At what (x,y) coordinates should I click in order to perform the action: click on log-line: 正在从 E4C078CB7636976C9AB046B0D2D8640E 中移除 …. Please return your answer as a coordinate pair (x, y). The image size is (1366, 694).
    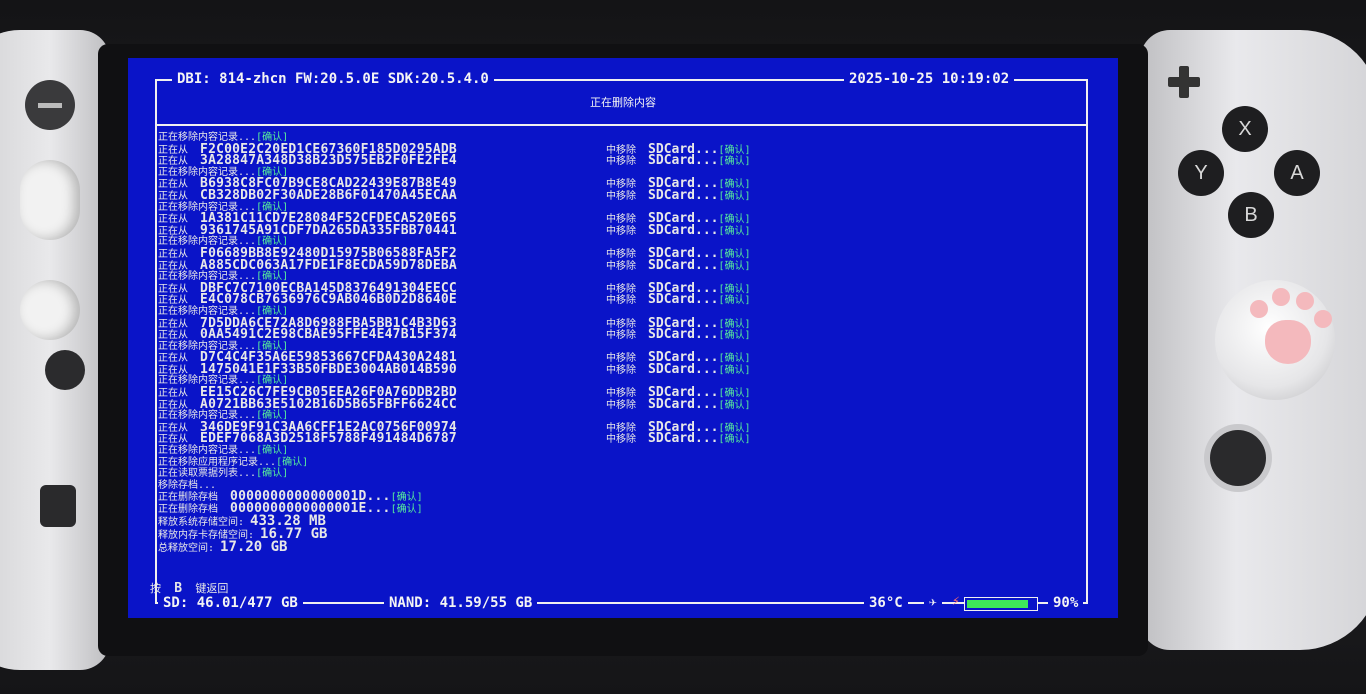
    Looking at the image, I should click on (508, 300).